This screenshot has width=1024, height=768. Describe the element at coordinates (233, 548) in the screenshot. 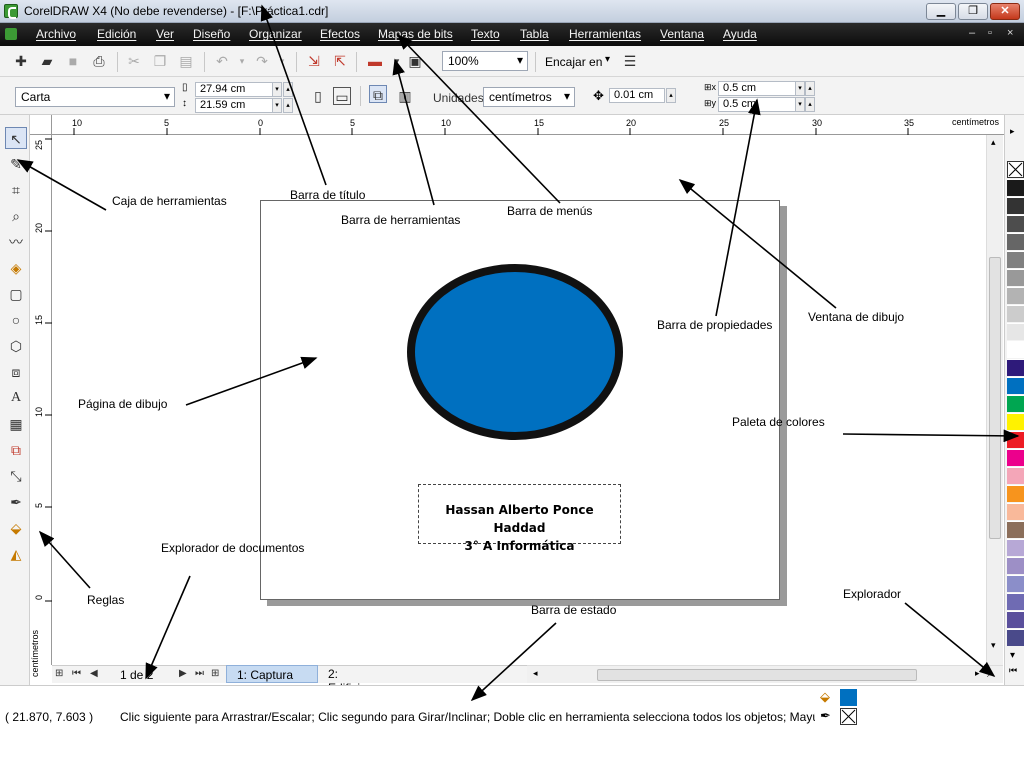

I see `annotation-doc-explorer: Explorador de documentos` at that location.